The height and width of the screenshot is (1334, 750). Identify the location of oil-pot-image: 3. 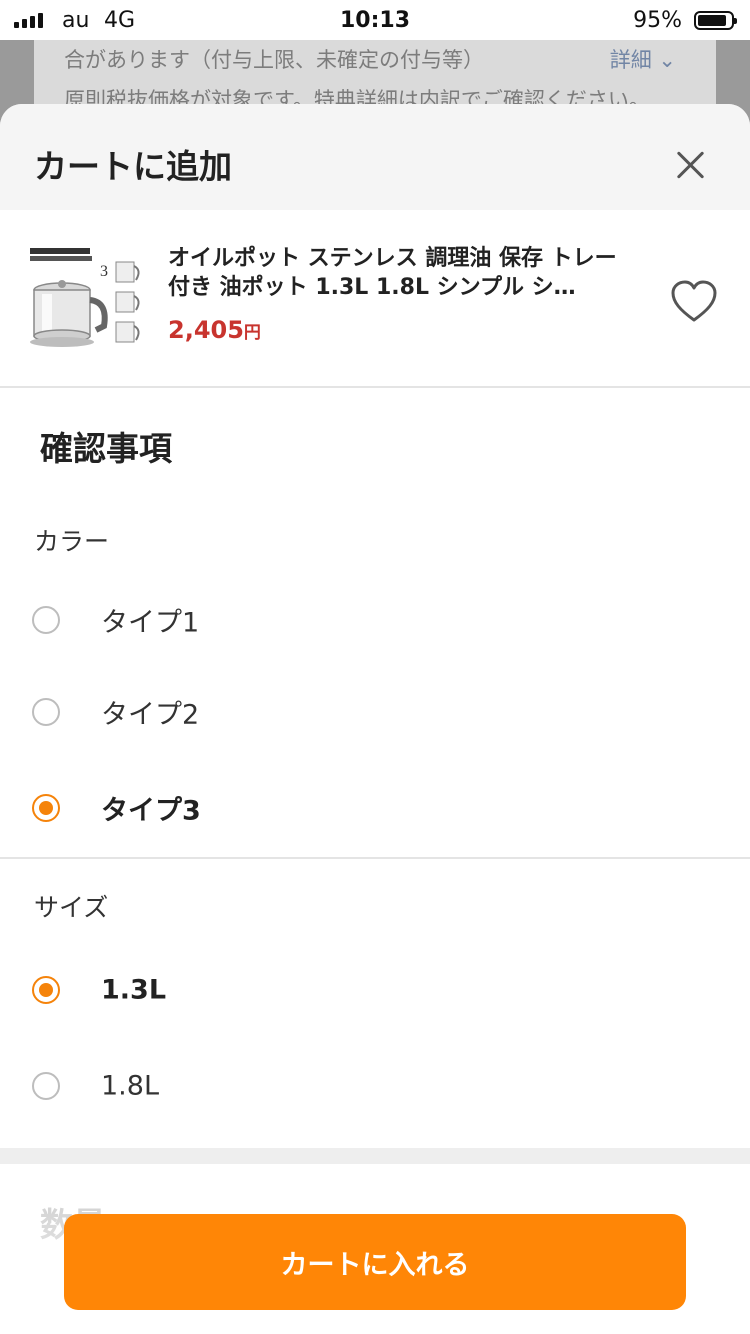
(85, 297).